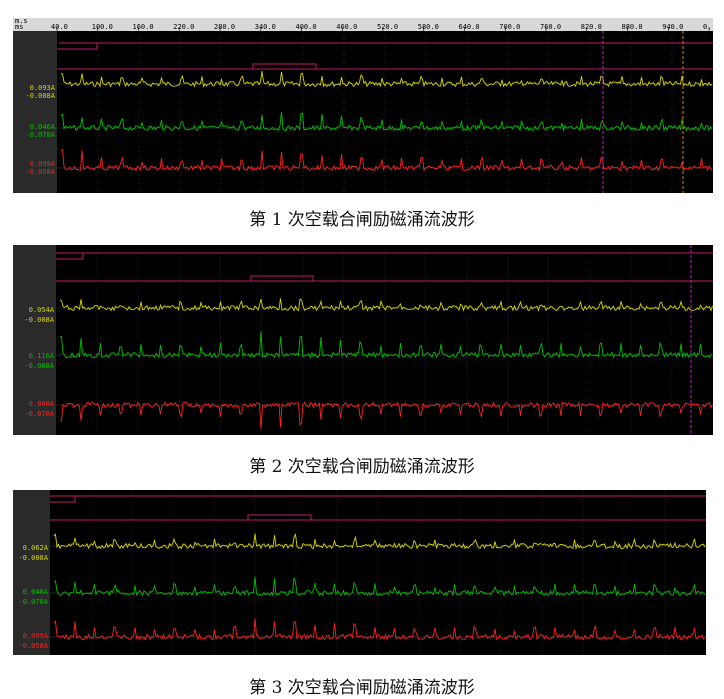  I want to click on axis-tick-label: 0., so click(707, 27).